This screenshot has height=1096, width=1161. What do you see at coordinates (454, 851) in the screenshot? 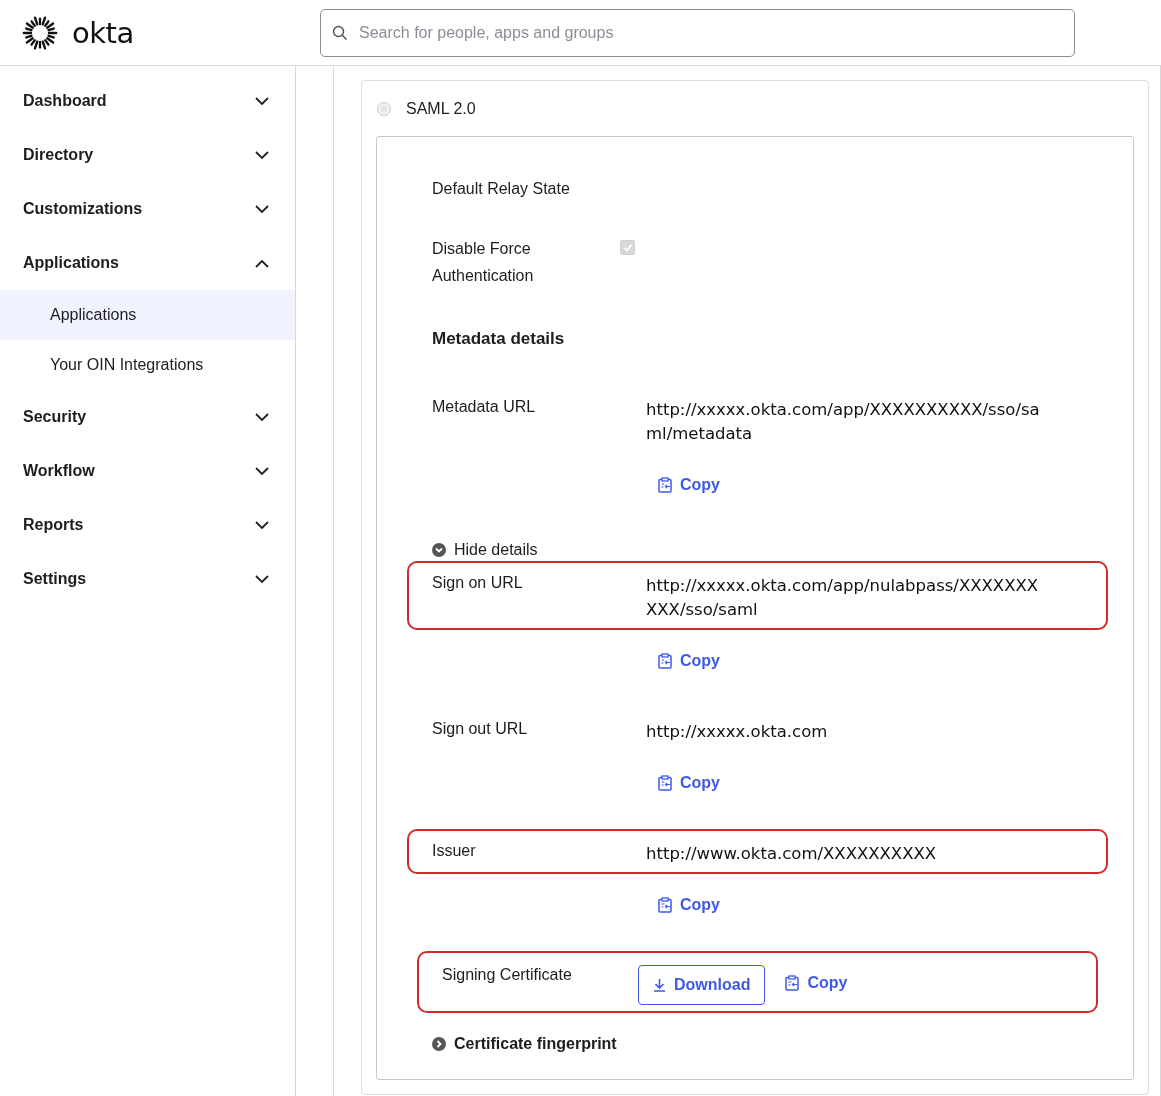
I see `field-label: Issuer` at bounding box center [454, 851].